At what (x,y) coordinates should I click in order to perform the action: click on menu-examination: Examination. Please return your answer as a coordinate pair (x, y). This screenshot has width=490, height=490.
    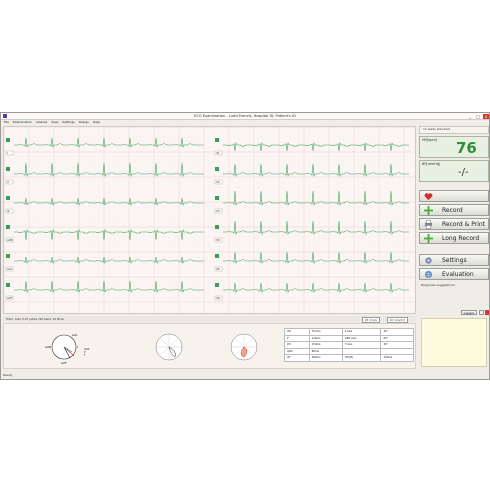
    Looking at the image, I should click on (22, 122).